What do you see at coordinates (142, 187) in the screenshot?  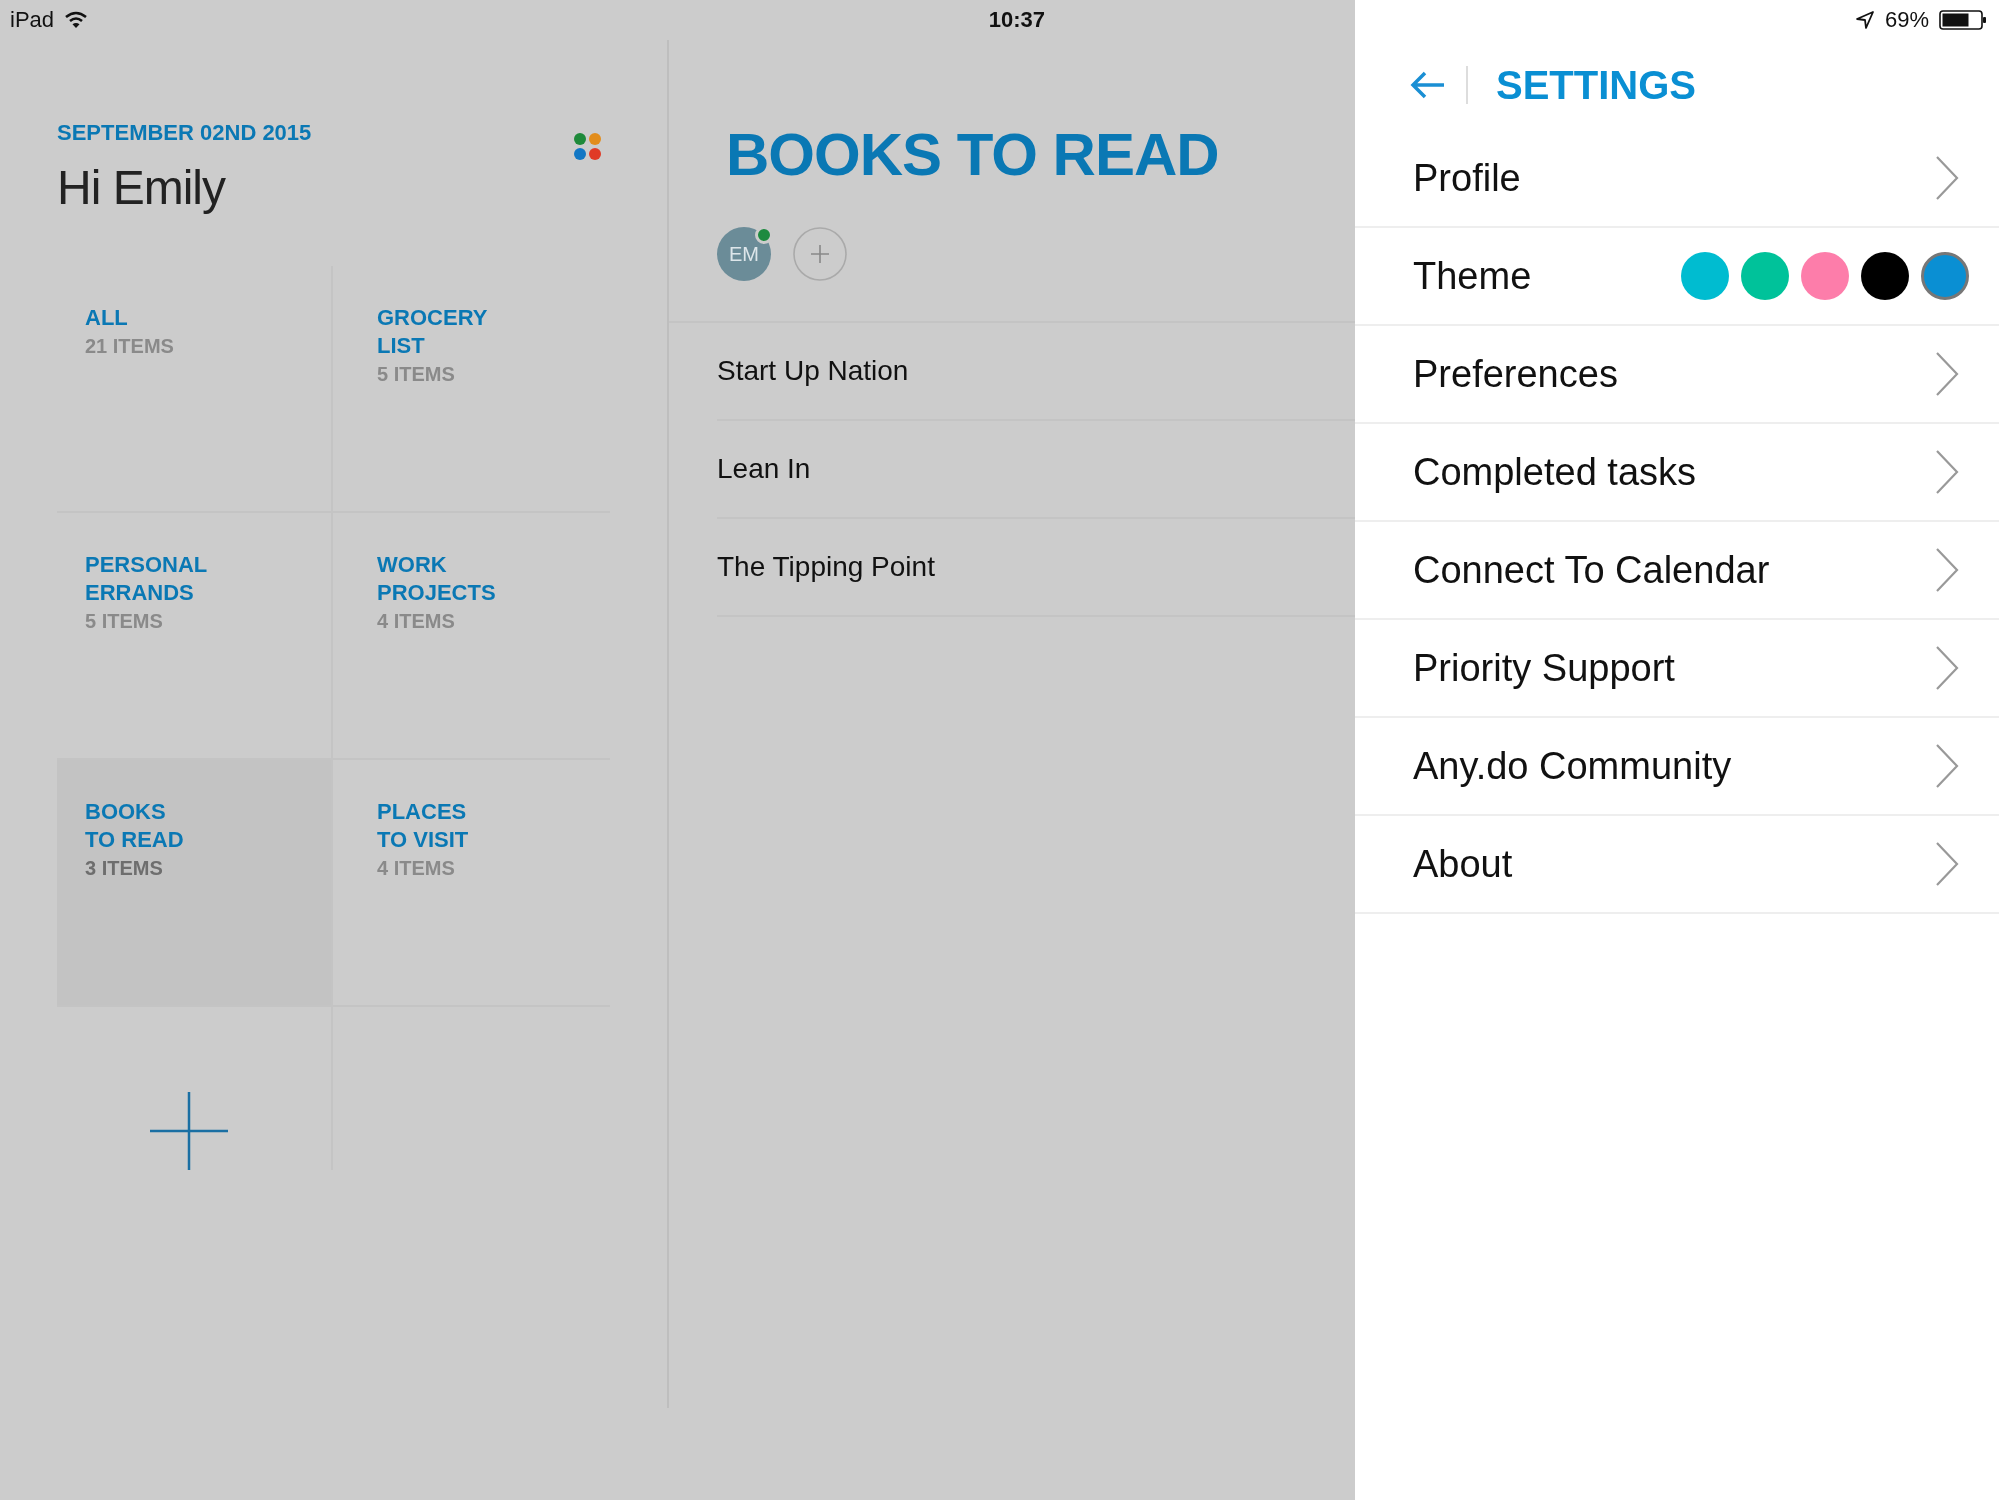 I see `greeting: Hi Emily` at bounding box center [142, 187].